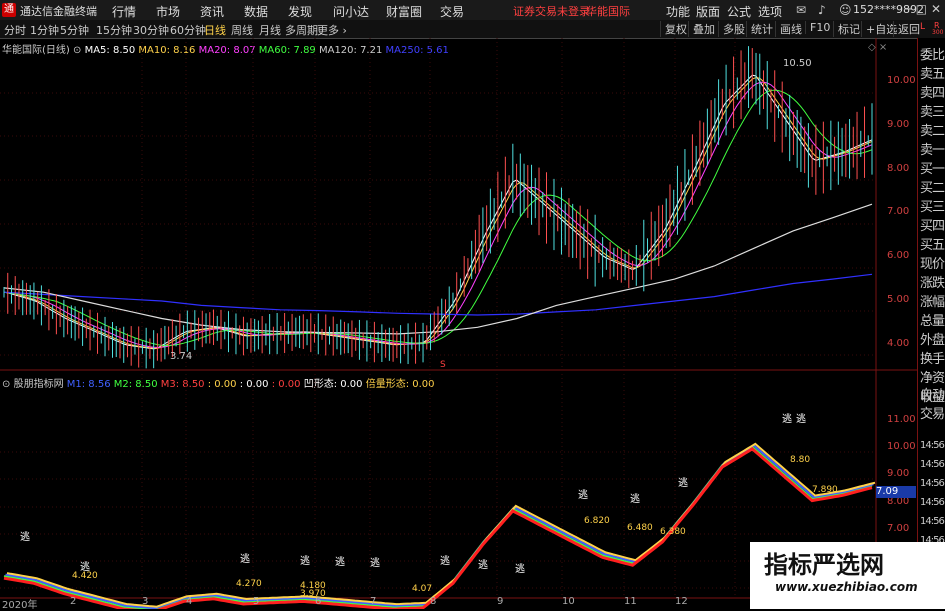 This screenshot has width=945, height=611. What do you see at coordinates (351, 11) in the screenshot?
I see `menu-5: 问小达` at bounding box center [351, 11].